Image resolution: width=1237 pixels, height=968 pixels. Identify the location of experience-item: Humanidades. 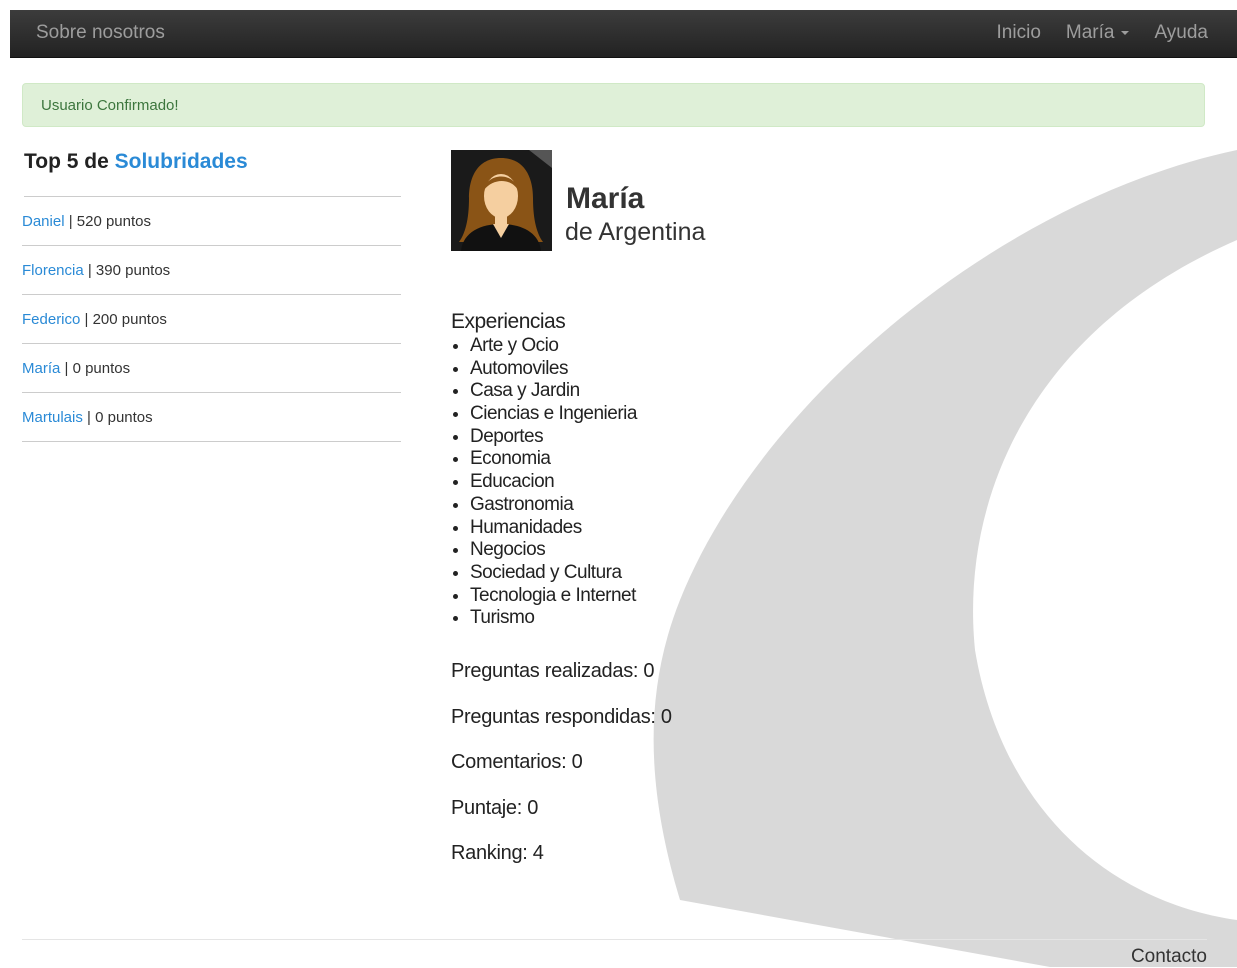
(553, 528).